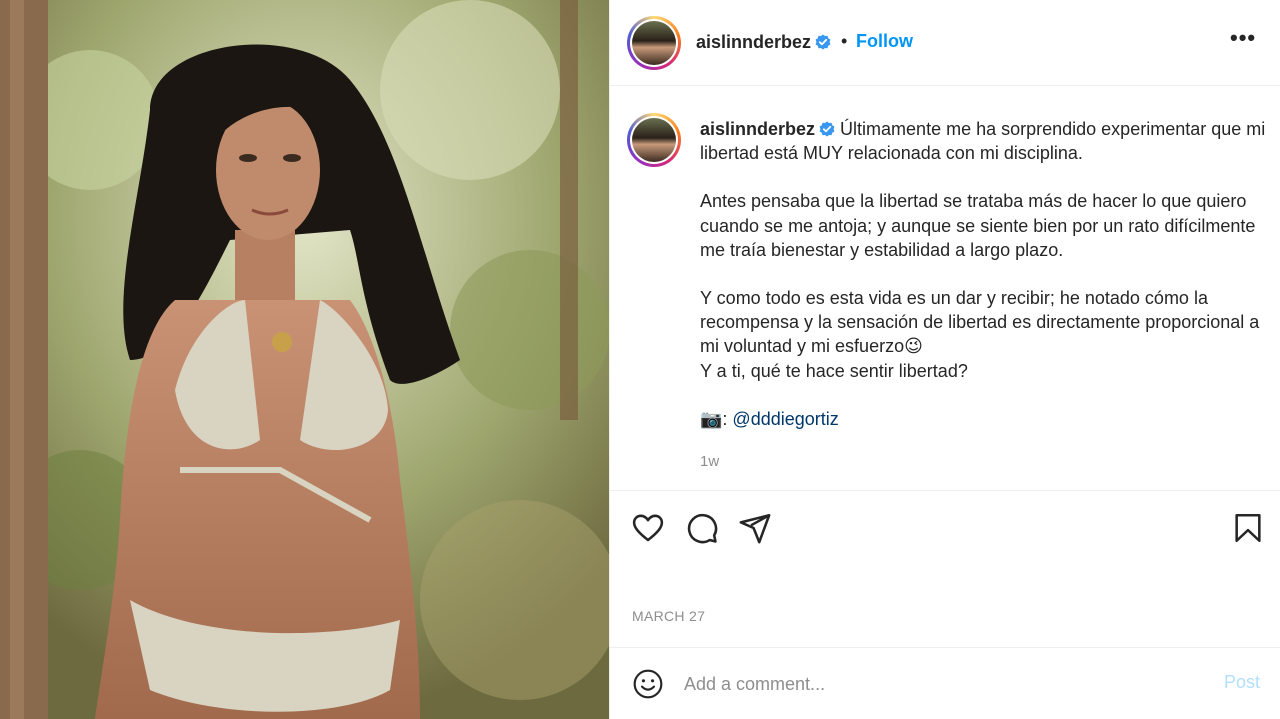 Image resolution: width=1280 pixels, height=719 pixels. Describe the element at coordinates (648, 528) in the screenshot. I see `heart-icon` at that location.